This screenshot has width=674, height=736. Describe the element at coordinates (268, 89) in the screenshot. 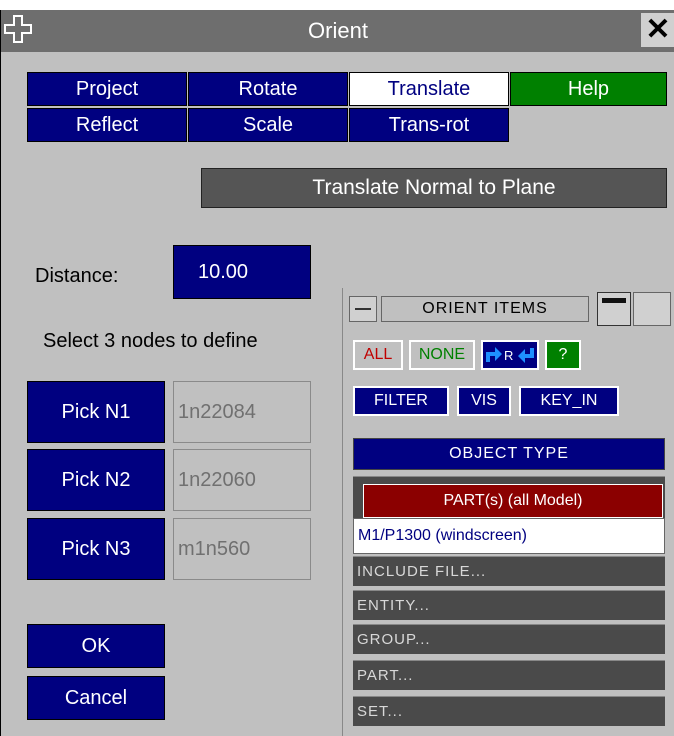

I see `tab-rotate: Rotate` at that location.